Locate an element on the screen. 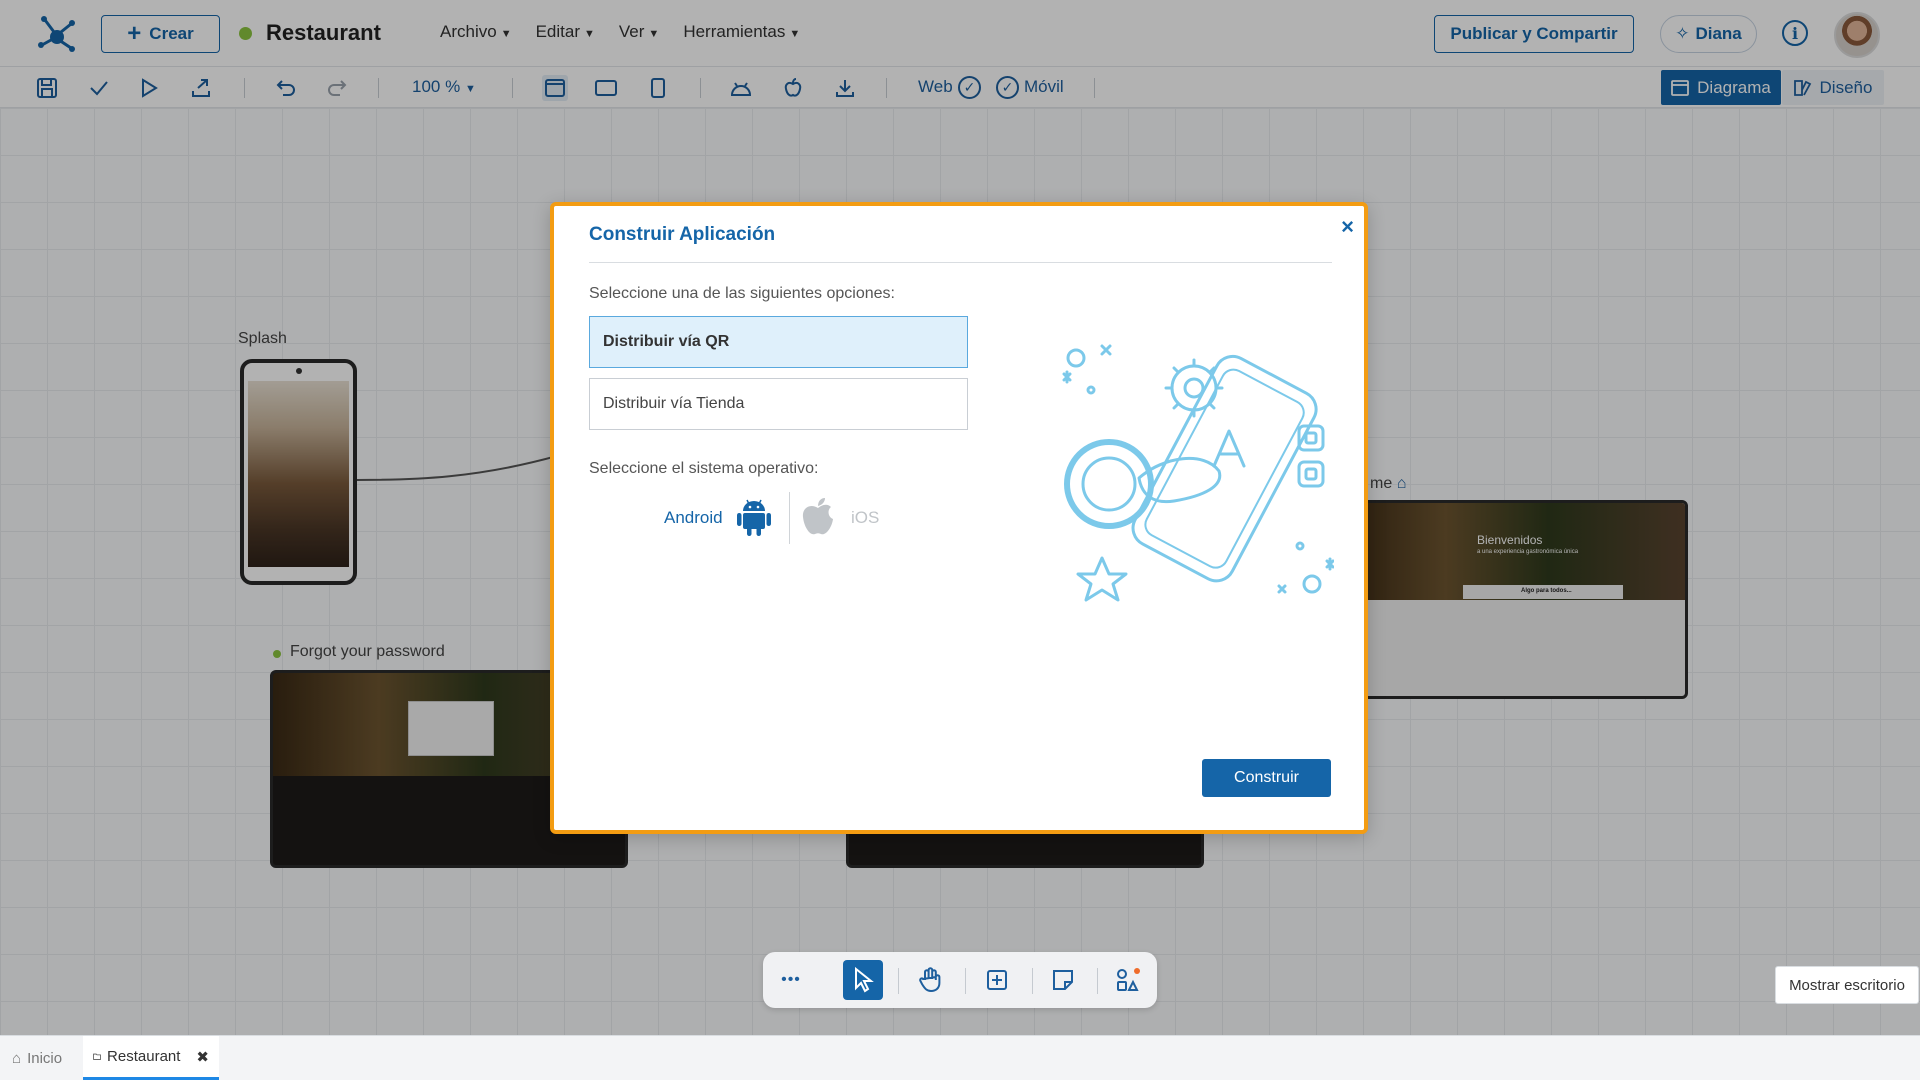  build-button: Construir is located at coordinates (1266, 778).